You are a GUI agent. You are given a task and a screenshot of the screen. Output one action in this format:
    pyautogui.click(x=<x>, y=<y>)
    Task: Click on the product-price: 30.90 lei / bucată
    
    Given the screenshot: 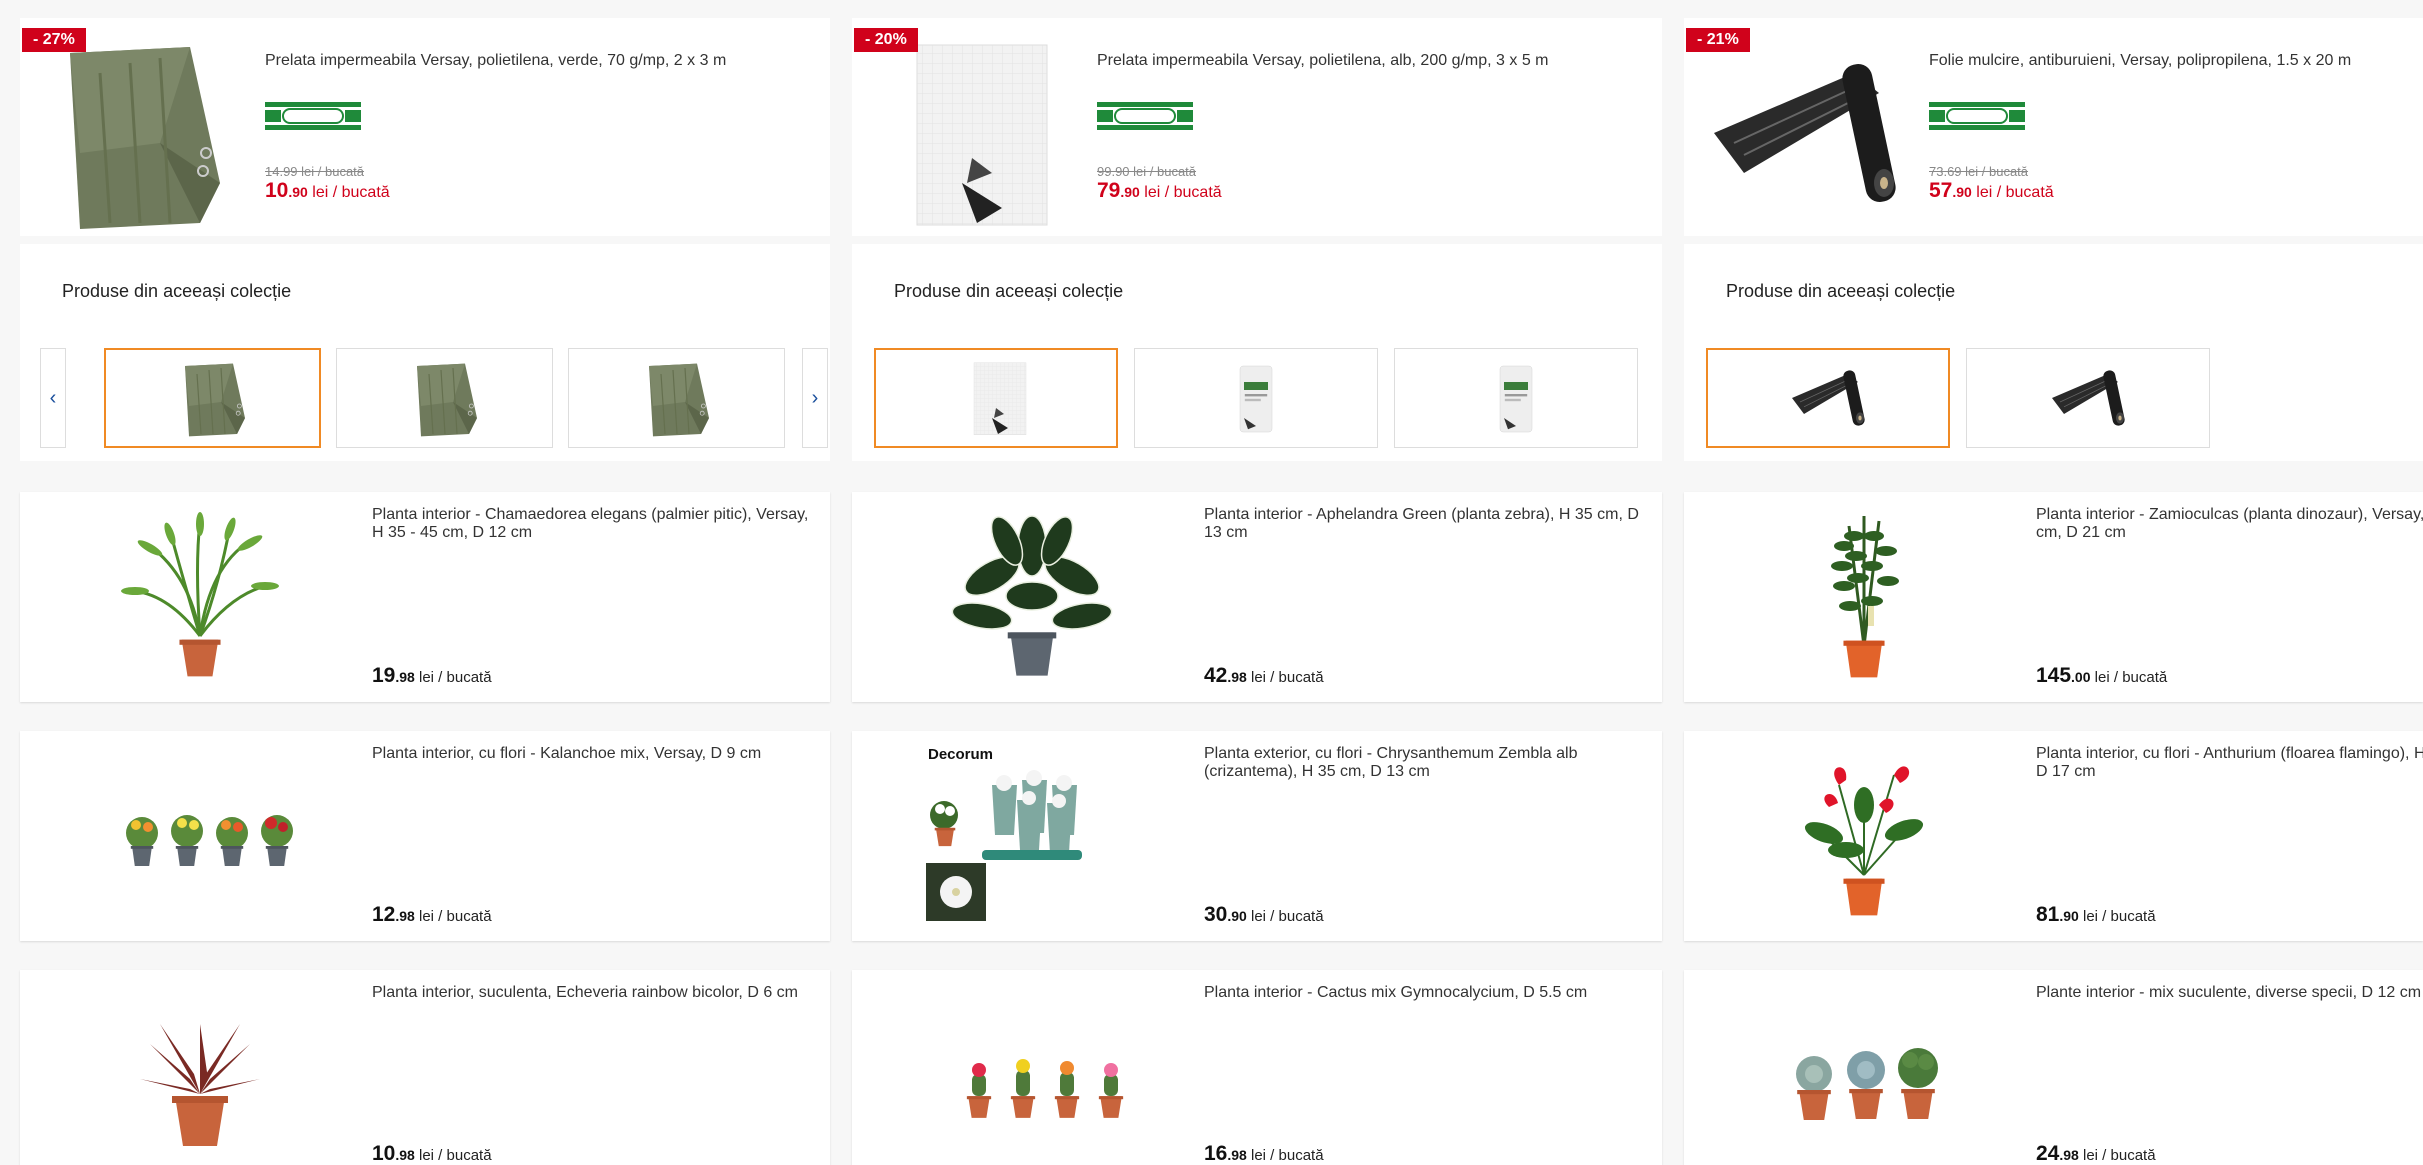 What is the action you would take?
    pyautogui.click(x=1264, y=914)
    